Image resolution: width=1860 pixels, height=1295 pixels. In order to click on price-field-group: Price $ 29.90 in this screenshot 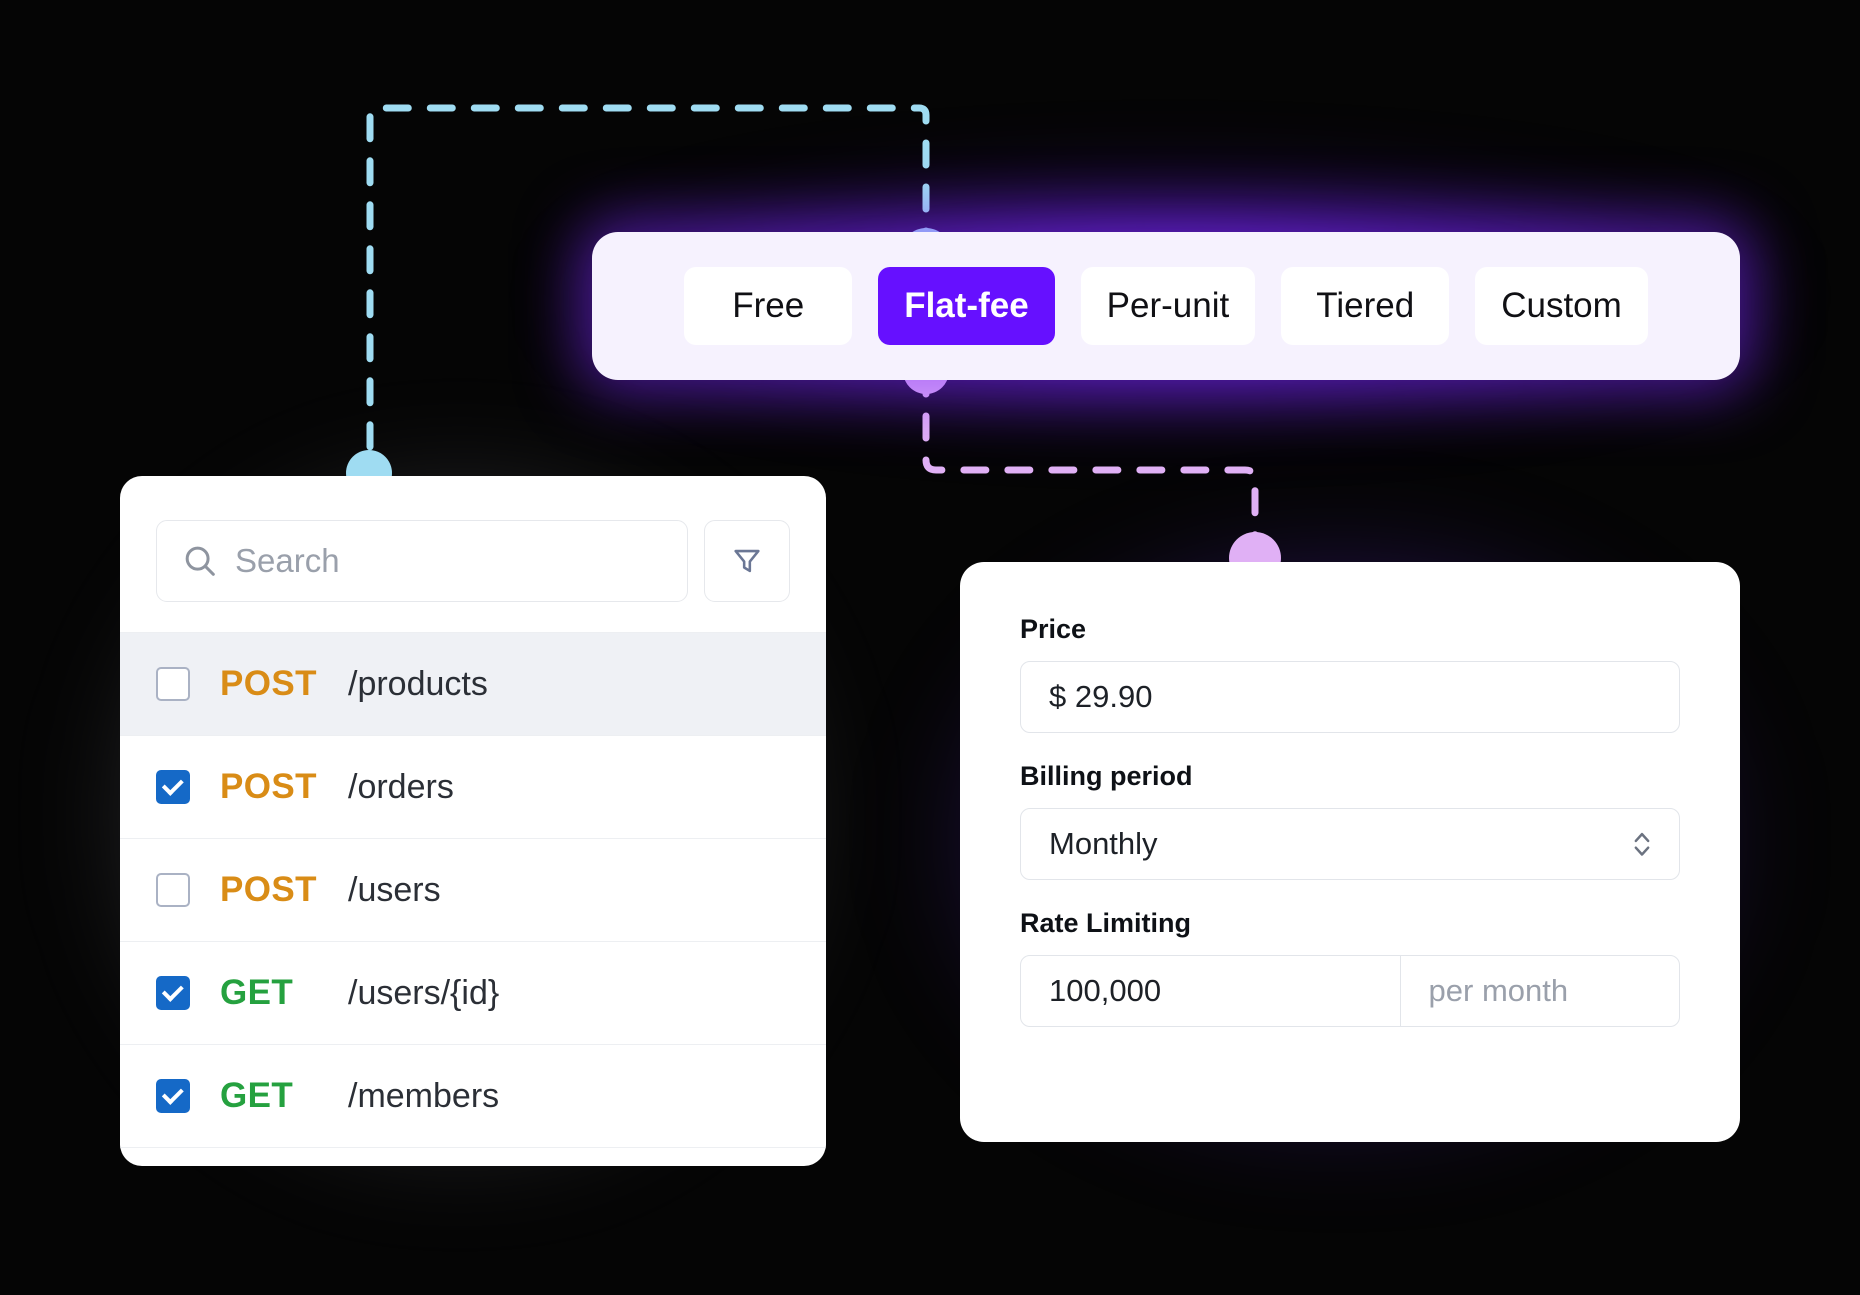, I will do `click(1350, 673)`.